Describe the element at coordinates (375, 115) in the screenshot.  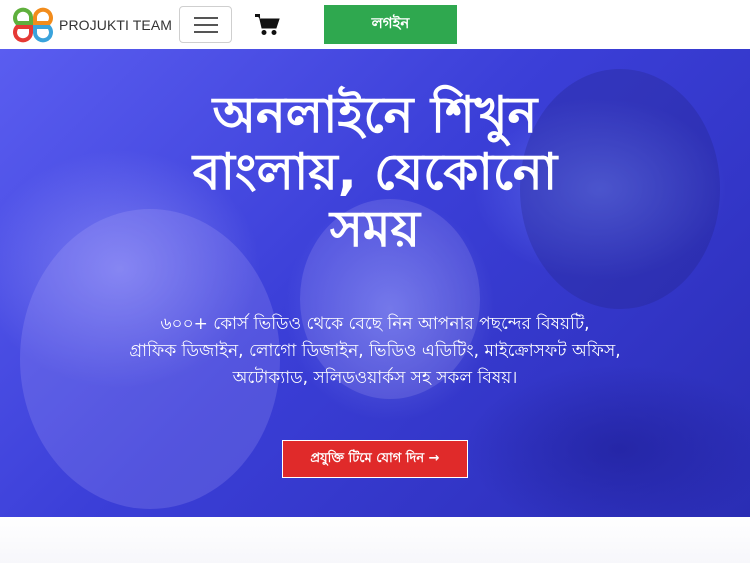
I see `hero-title-line: অনলাইনে শিখুন` at that location.